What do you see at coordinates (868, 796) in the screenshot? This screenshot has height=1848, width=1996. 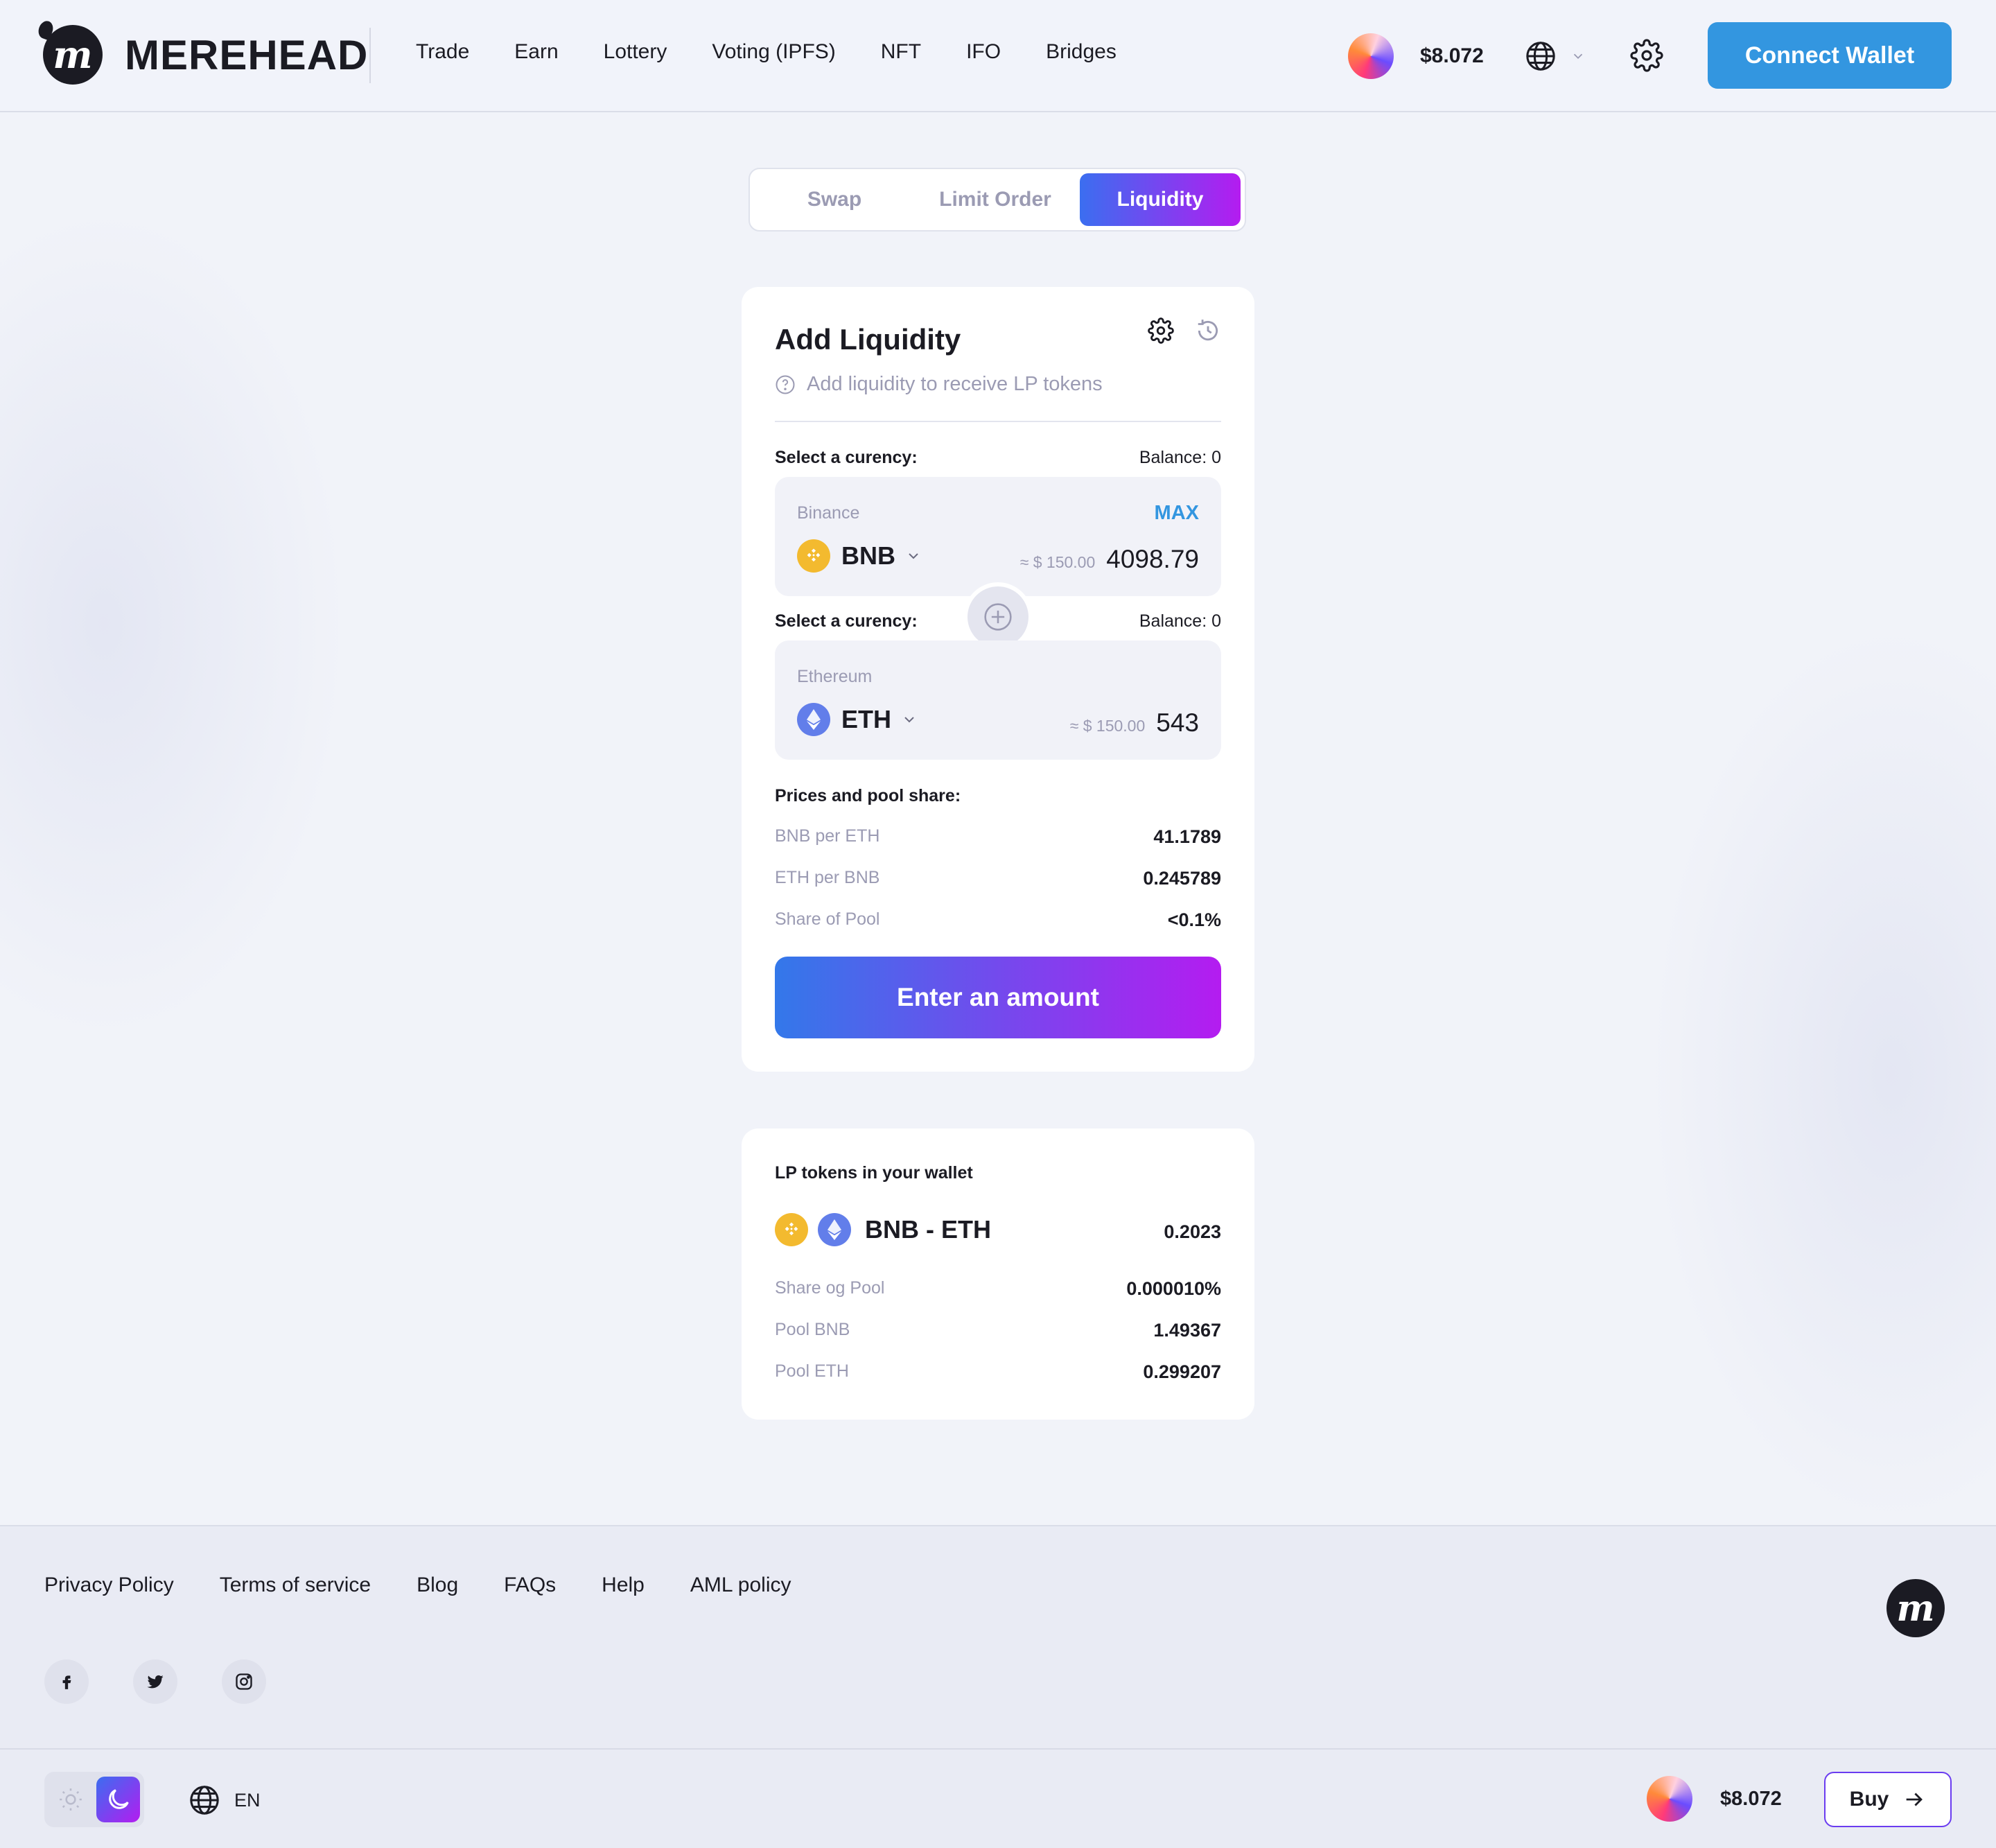 I see `prices-title: Prices and pool share:` at bounding box center [868, 796].